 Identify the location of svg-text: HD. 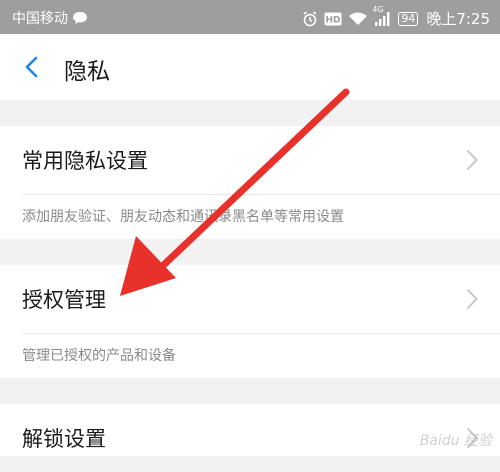
(333, 20).